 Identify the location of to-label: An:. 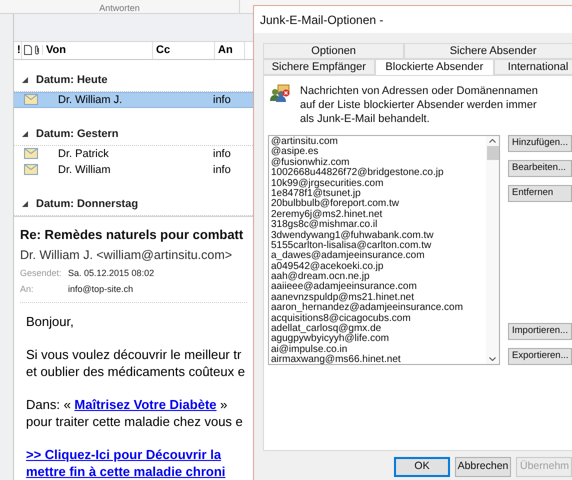
(27, 289).